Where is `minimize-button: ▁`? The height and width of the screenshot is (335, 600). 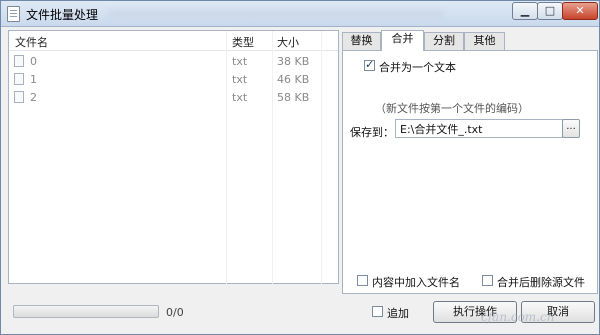 minimize-button: ▁ is located at coordinates (525, 11).